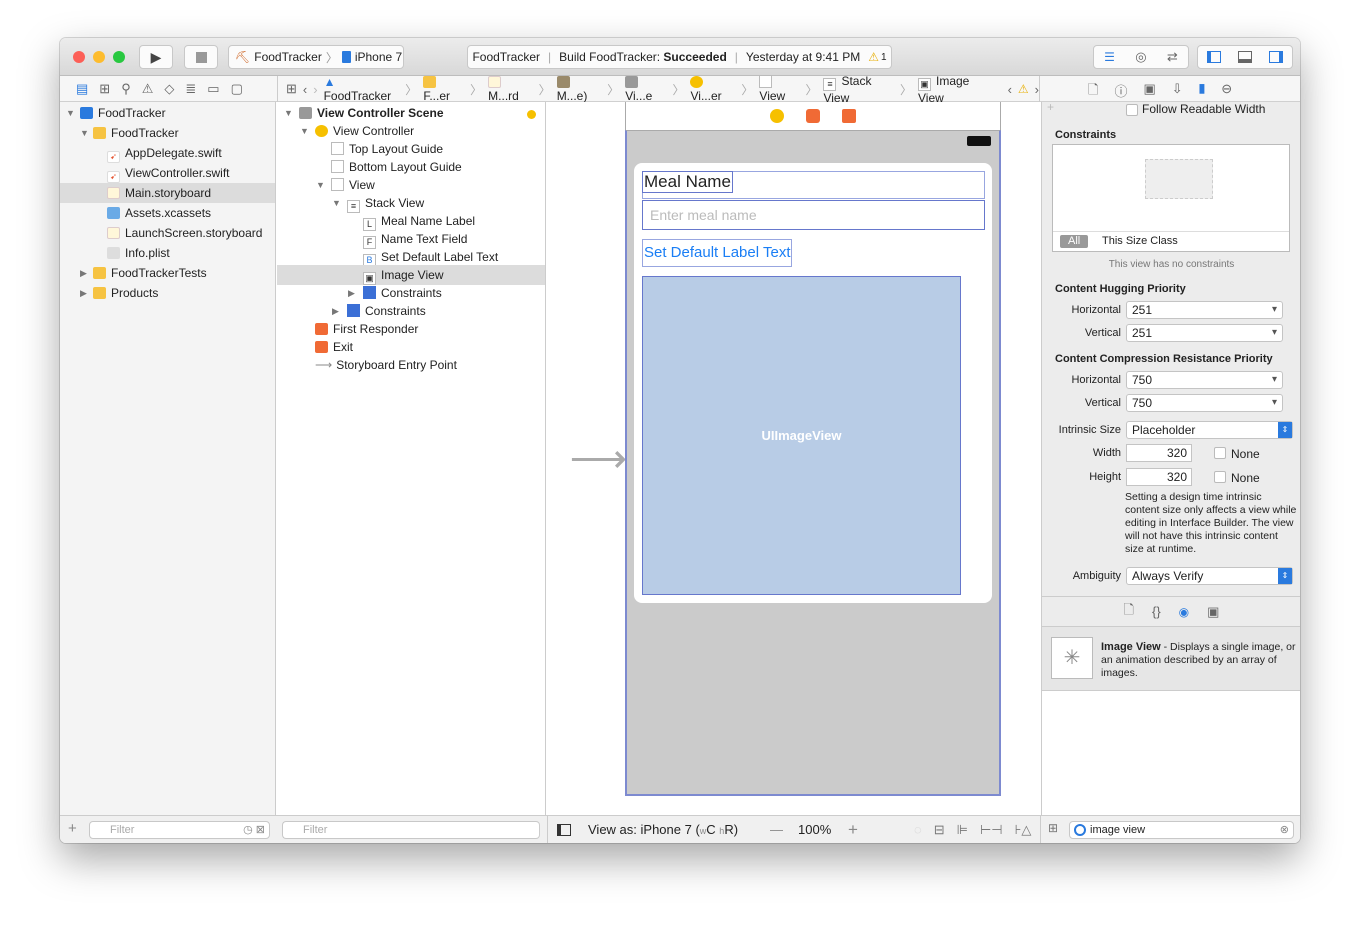  Describe the element at coordinates (164, 153) in the screenshot. I see `nav-item-file: ➹ AppDelegate.swift` at that location.